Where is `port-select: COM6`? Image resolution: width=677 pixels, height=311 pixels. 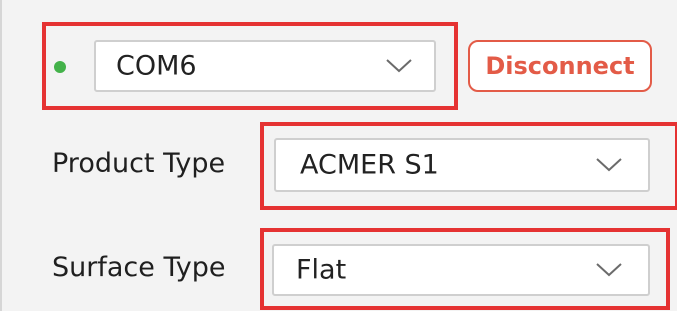 port-select: COM6 is located at coordinates (265, 66).